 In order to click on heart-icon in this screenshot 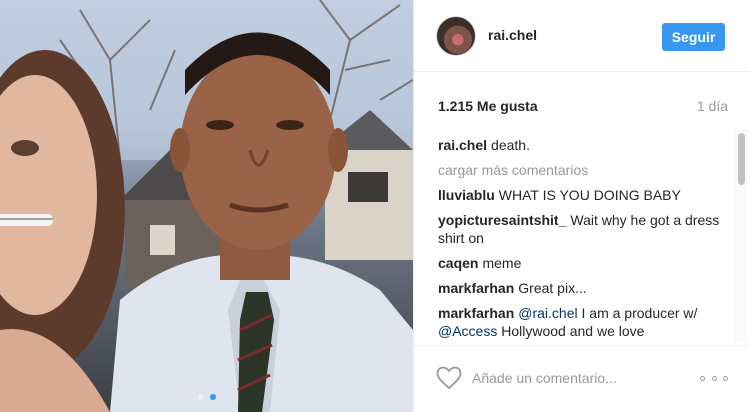, I will do `click(449, 378)`.